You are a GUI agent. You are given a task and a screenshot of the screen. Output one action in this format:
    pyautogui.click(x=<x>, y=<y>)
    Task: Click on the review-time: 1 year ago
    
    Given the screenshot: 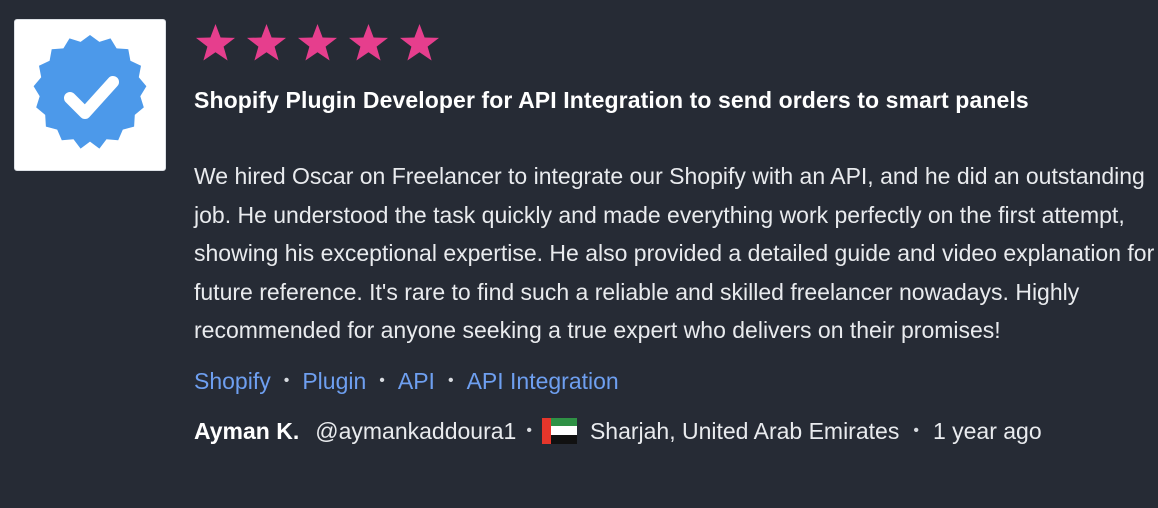 What is the action you would take?
    pyautogui.click(x=987, y=430)
    